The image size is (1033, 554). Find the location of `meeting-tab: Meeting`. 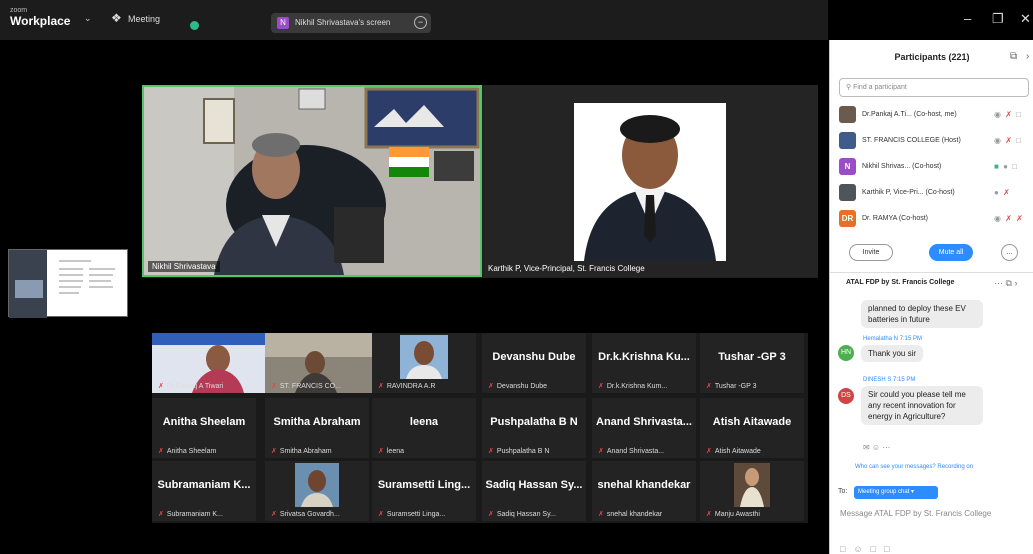

meeting-tab: Meeting is located at coordinates (144, 19).